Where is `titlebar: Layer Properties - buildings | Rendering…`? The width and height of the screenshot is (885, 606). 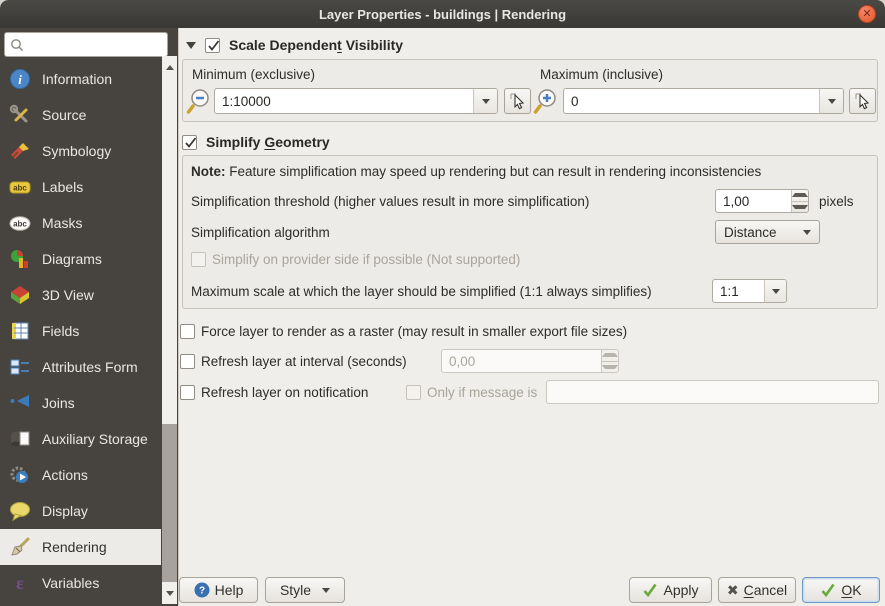
titlebar: Layer Properties - buildings | Rendering… is located at coordinates (442, 14).